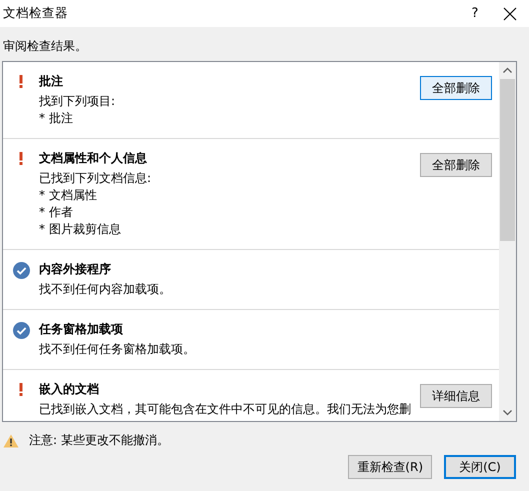 The image size is (529, 491). I want to click on result-text: * 图片裁剪信息, so click(80, 229).